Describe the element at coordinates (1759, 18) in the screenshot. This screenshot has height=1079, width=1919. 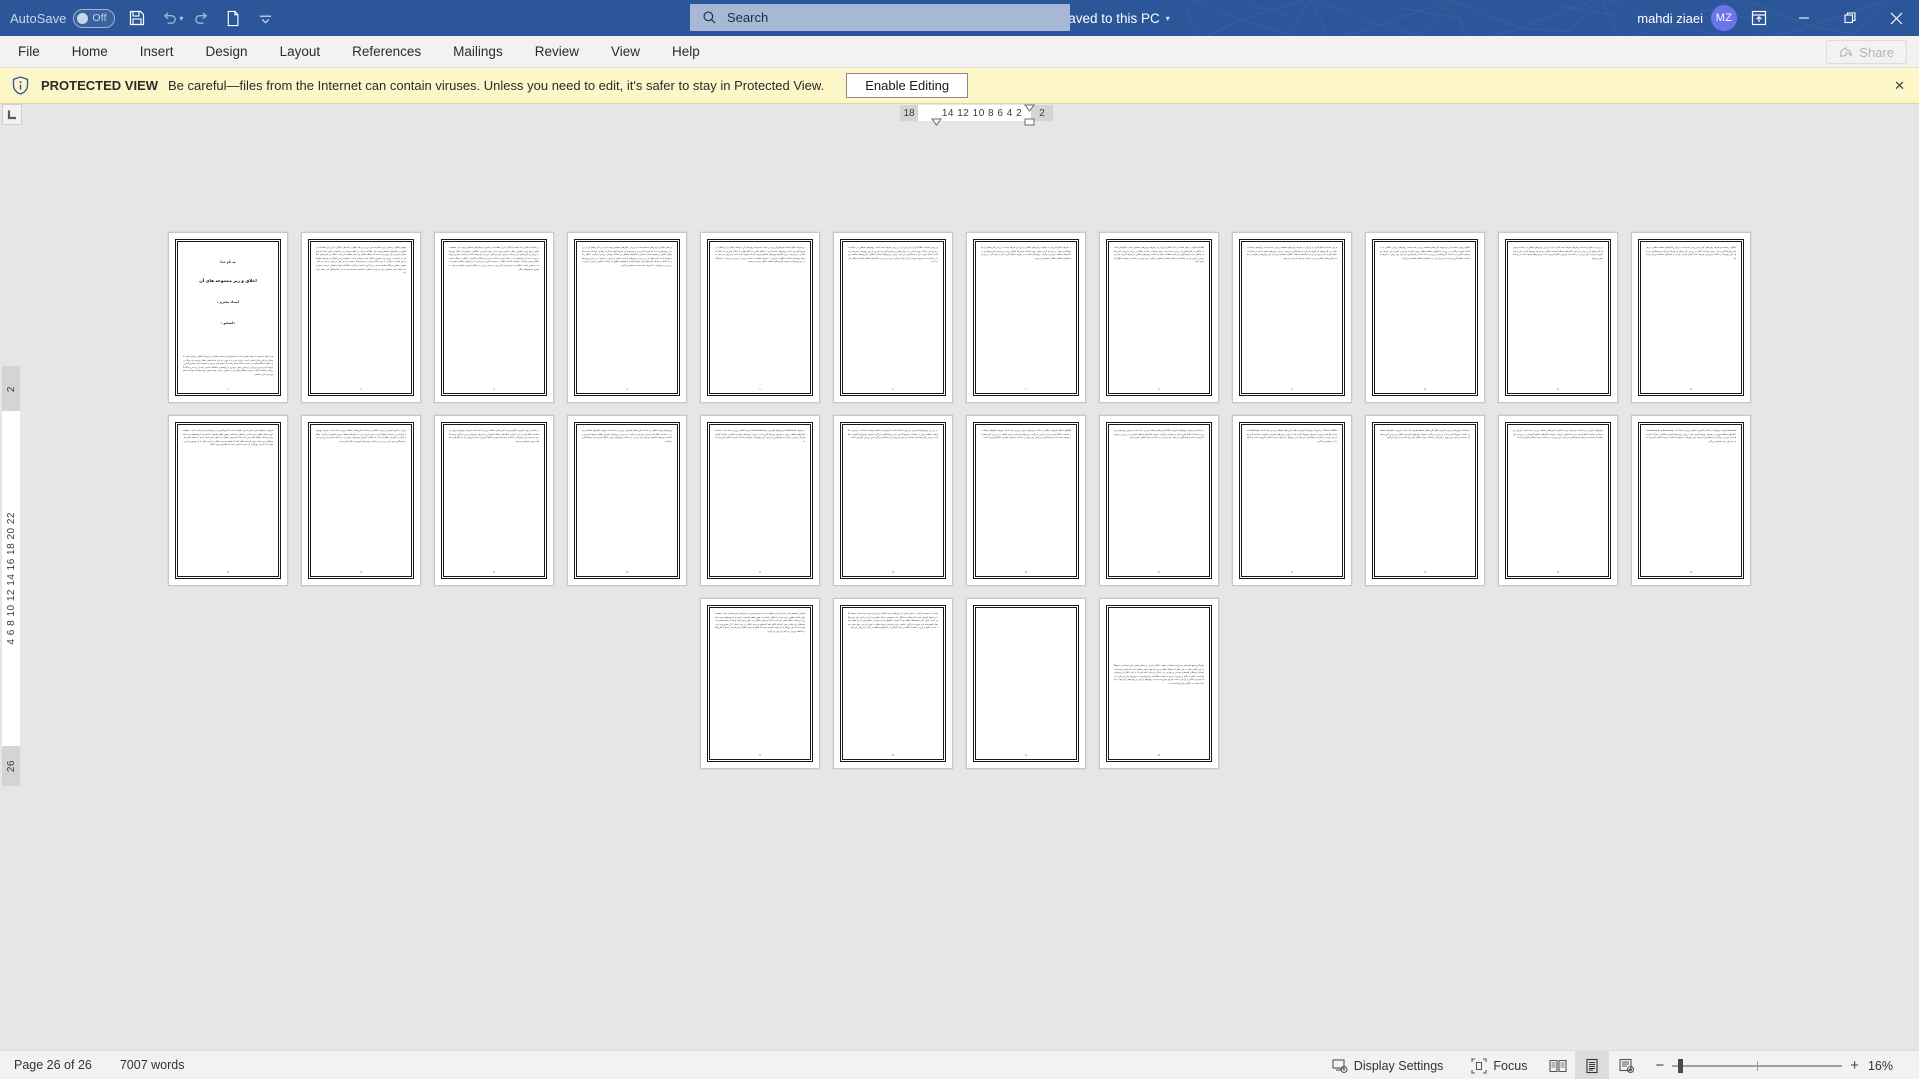
I see `ribbon-display-options-icon` at that location.